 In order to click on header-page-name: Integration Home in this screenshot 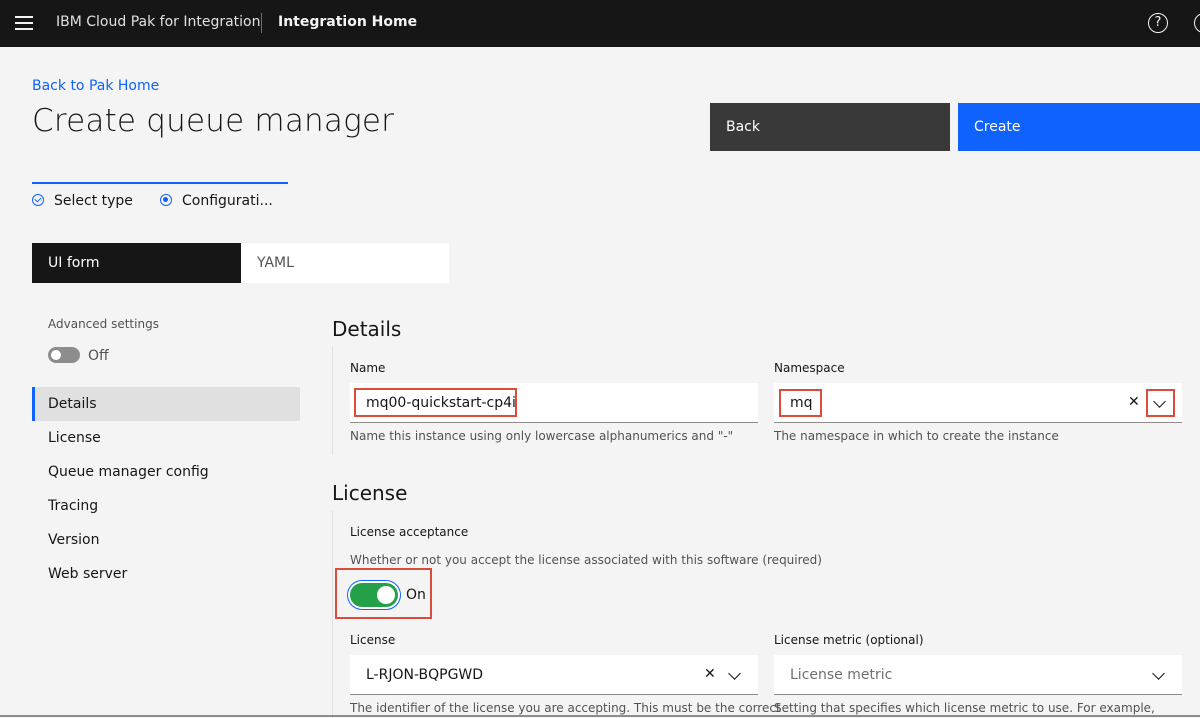, I will do `click(348, 22)`.